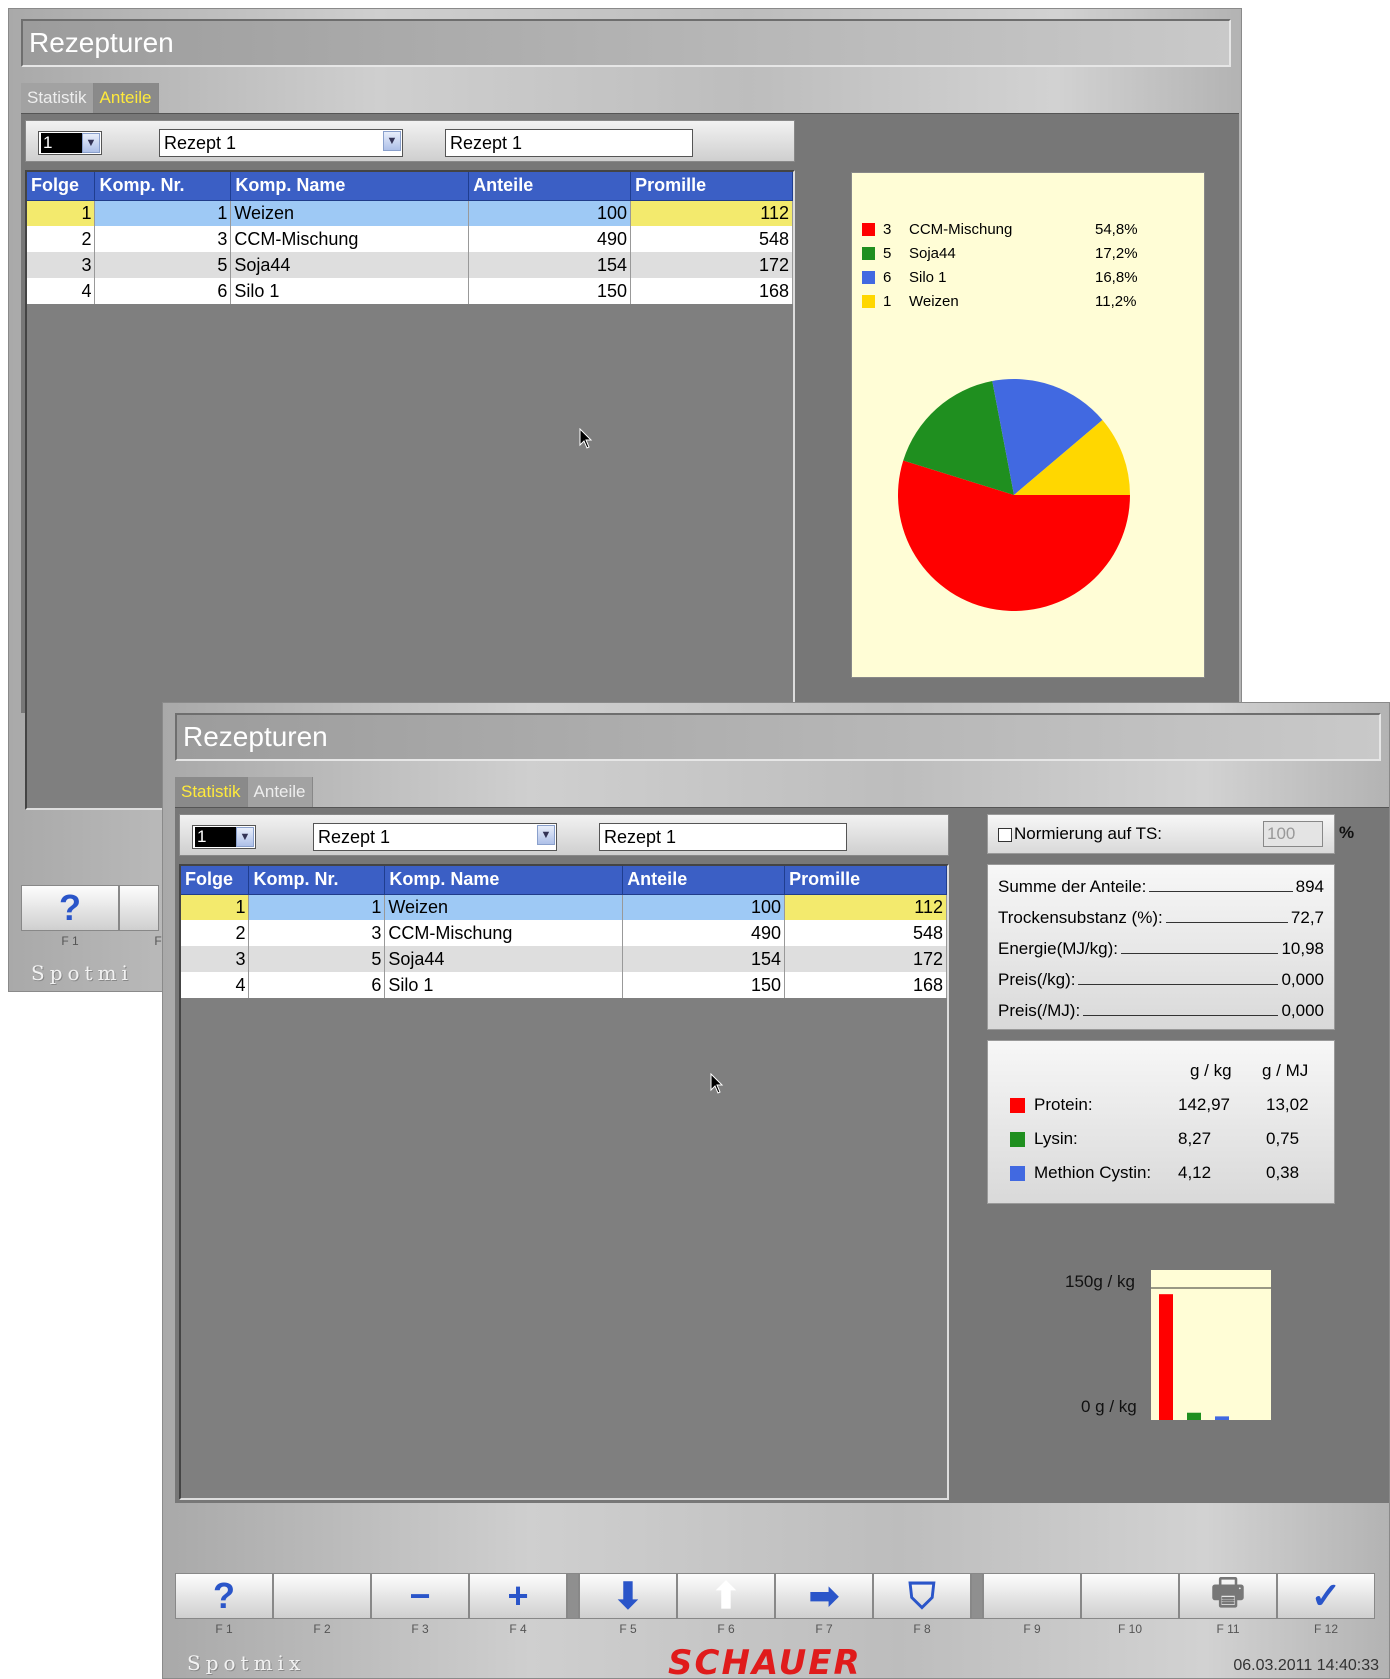  I want to click on fkey-button-1: ?, so click(224, 1596).